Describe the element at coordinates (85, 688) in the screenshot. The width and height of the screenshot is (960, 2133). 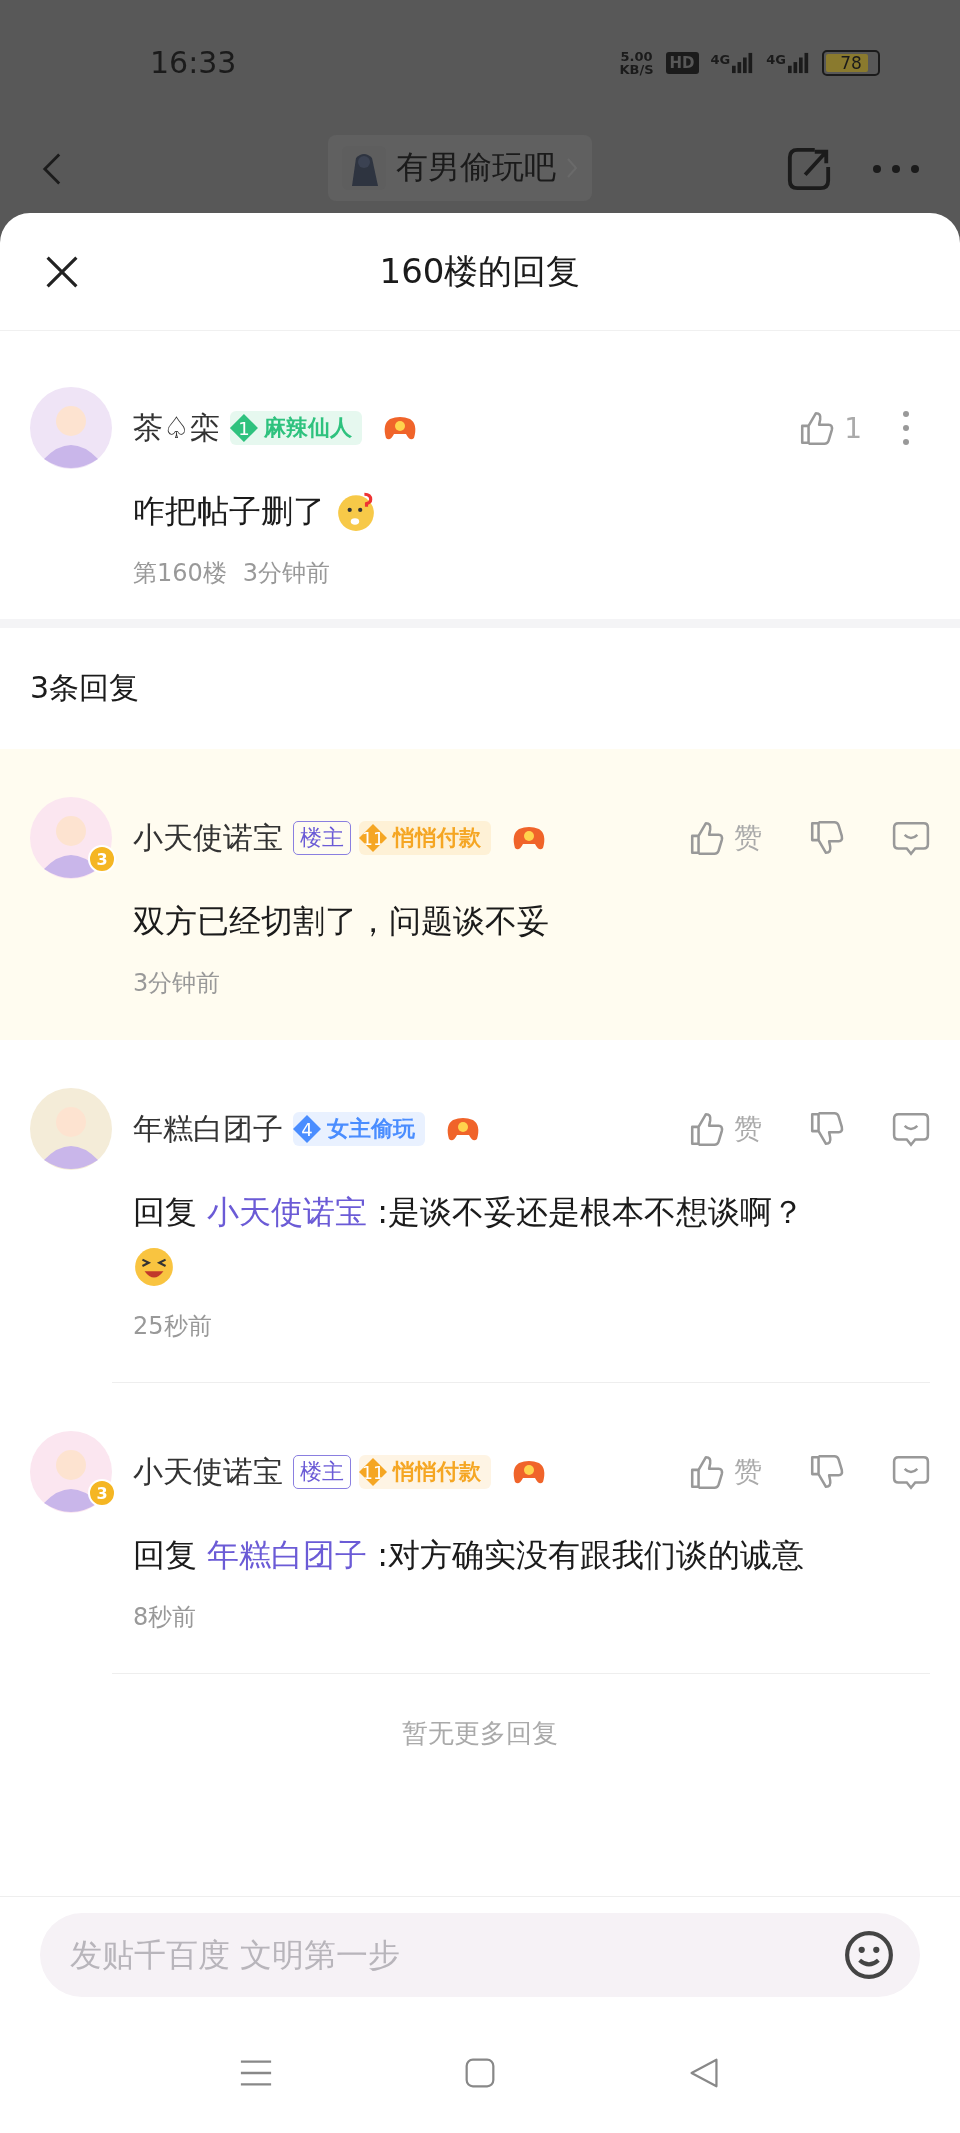
I see `reply-count: 3条回复` at that location.